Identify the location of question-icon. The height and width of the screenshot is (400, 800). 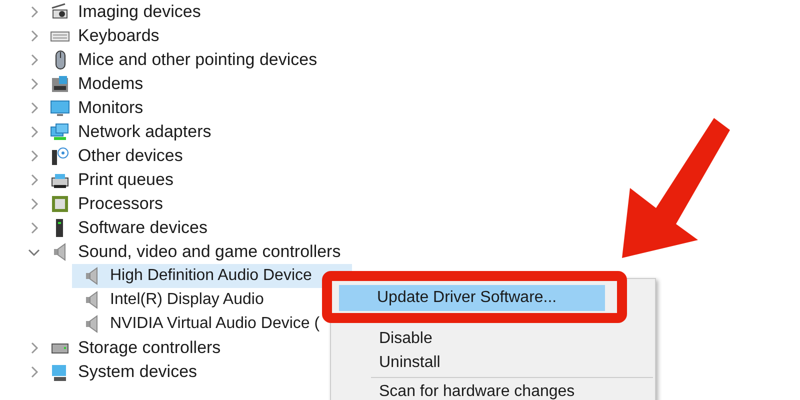
(60, 156).